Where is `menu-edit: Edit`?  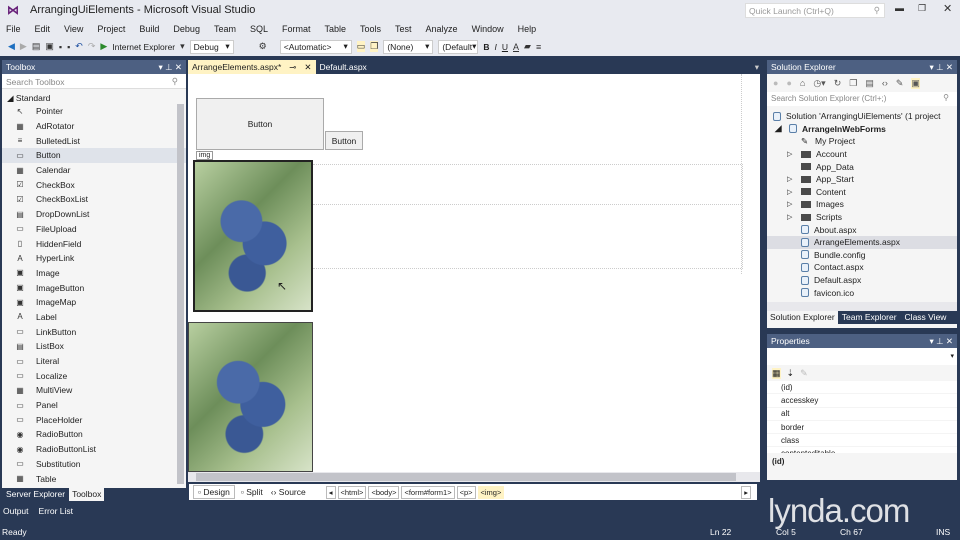 menu-edit: Edit is located at coordinates (43, 29).